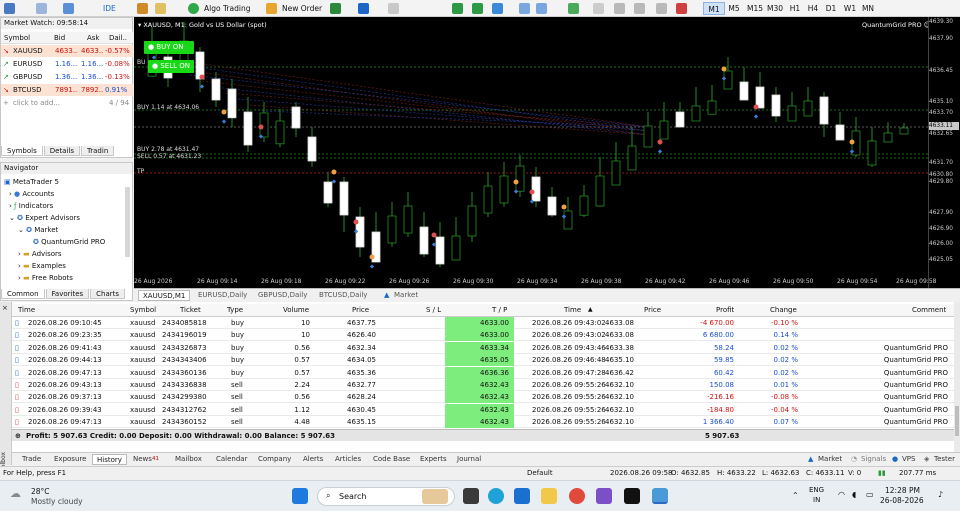 The height and width of the screenshot is (511, 960). I want to click on tab-experts: Experts, so click(433, 459).